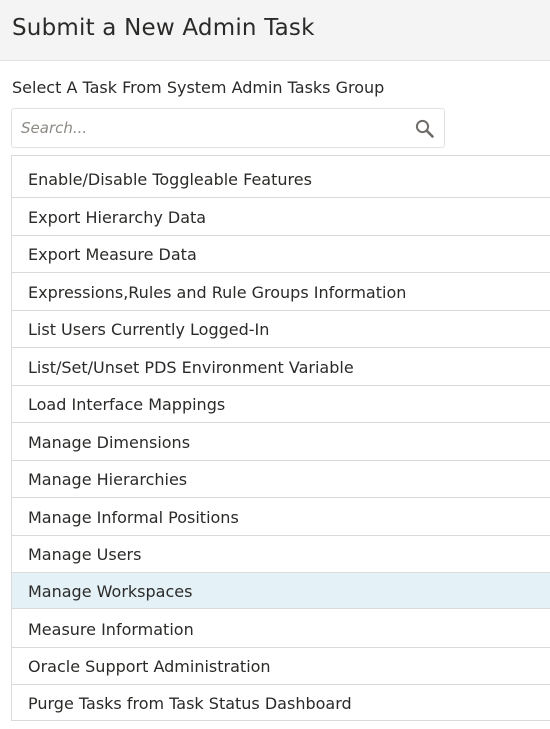 The height and width of the screenshot is (729, 550). I want to click on search-input, so click(207, 128).